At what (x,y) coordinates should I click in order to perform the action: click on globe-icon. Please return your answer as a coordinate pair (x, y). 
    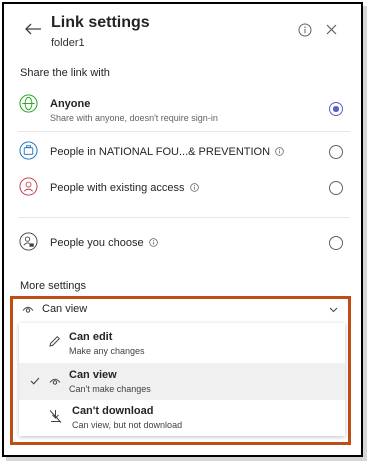
    Looking at the image, I should click on (28, 103).